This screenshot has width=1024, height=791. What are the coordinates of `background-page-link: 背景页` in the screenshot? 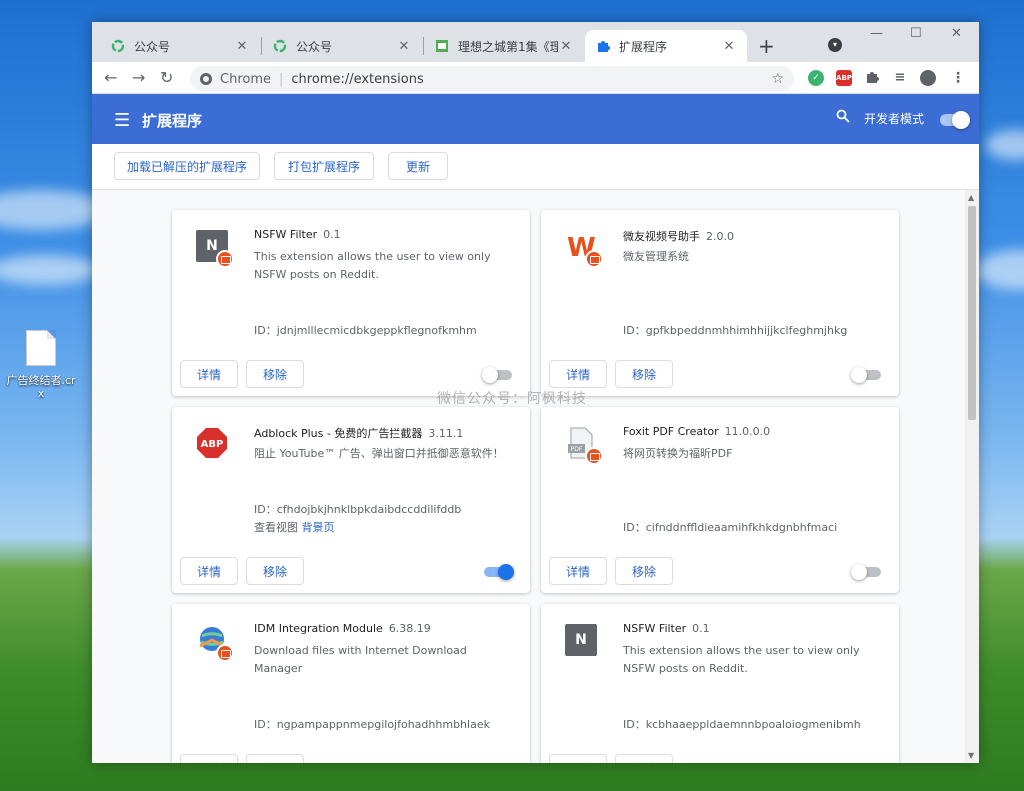 It's located at (318, 527).